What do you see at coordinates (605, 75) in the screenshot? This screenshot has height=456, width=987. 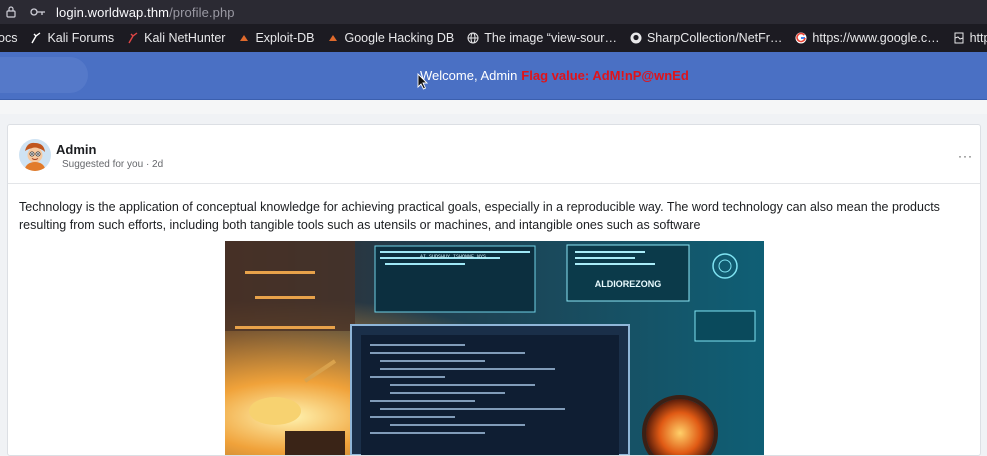 I see `flag-value: Flag value: AdM!nP@wnEd` at bounding box center [605, 75].